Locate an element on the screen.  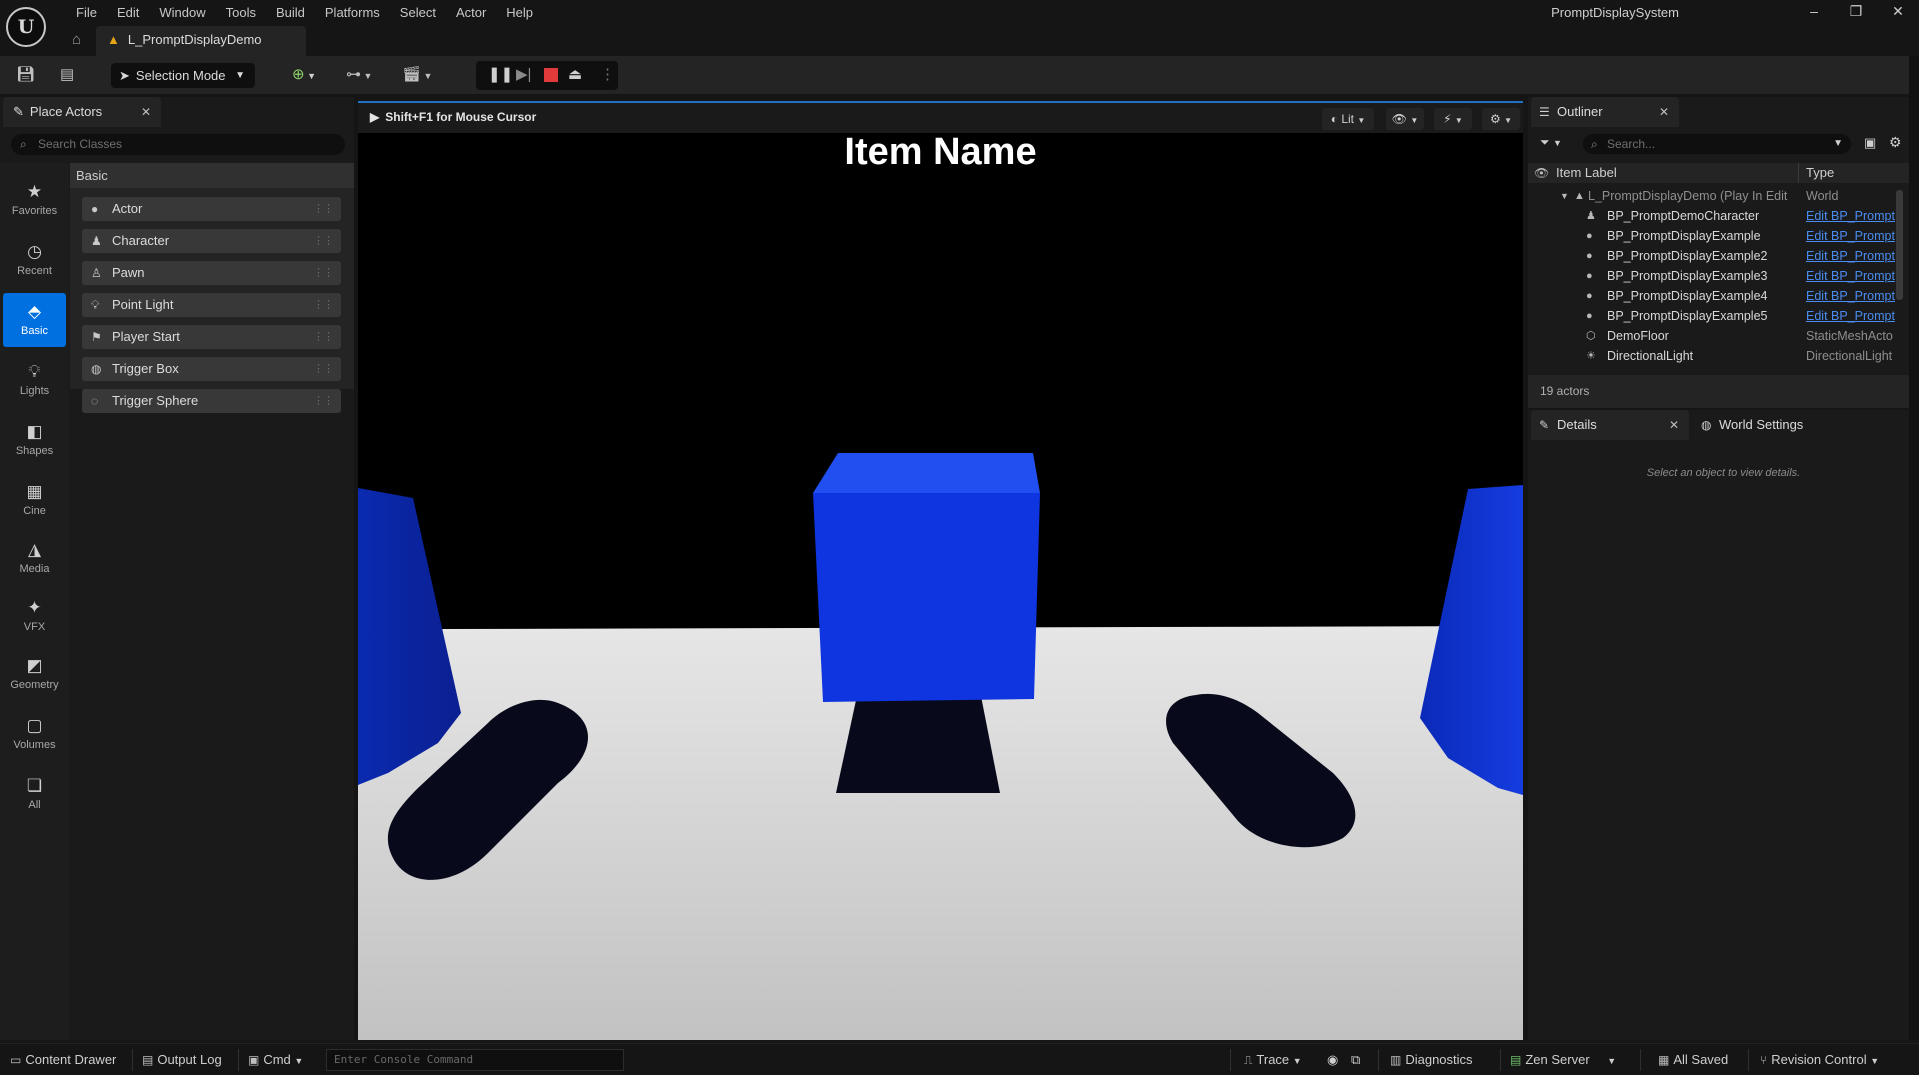
close-window-icon: ✕ is located at coordinates (1898, 12).